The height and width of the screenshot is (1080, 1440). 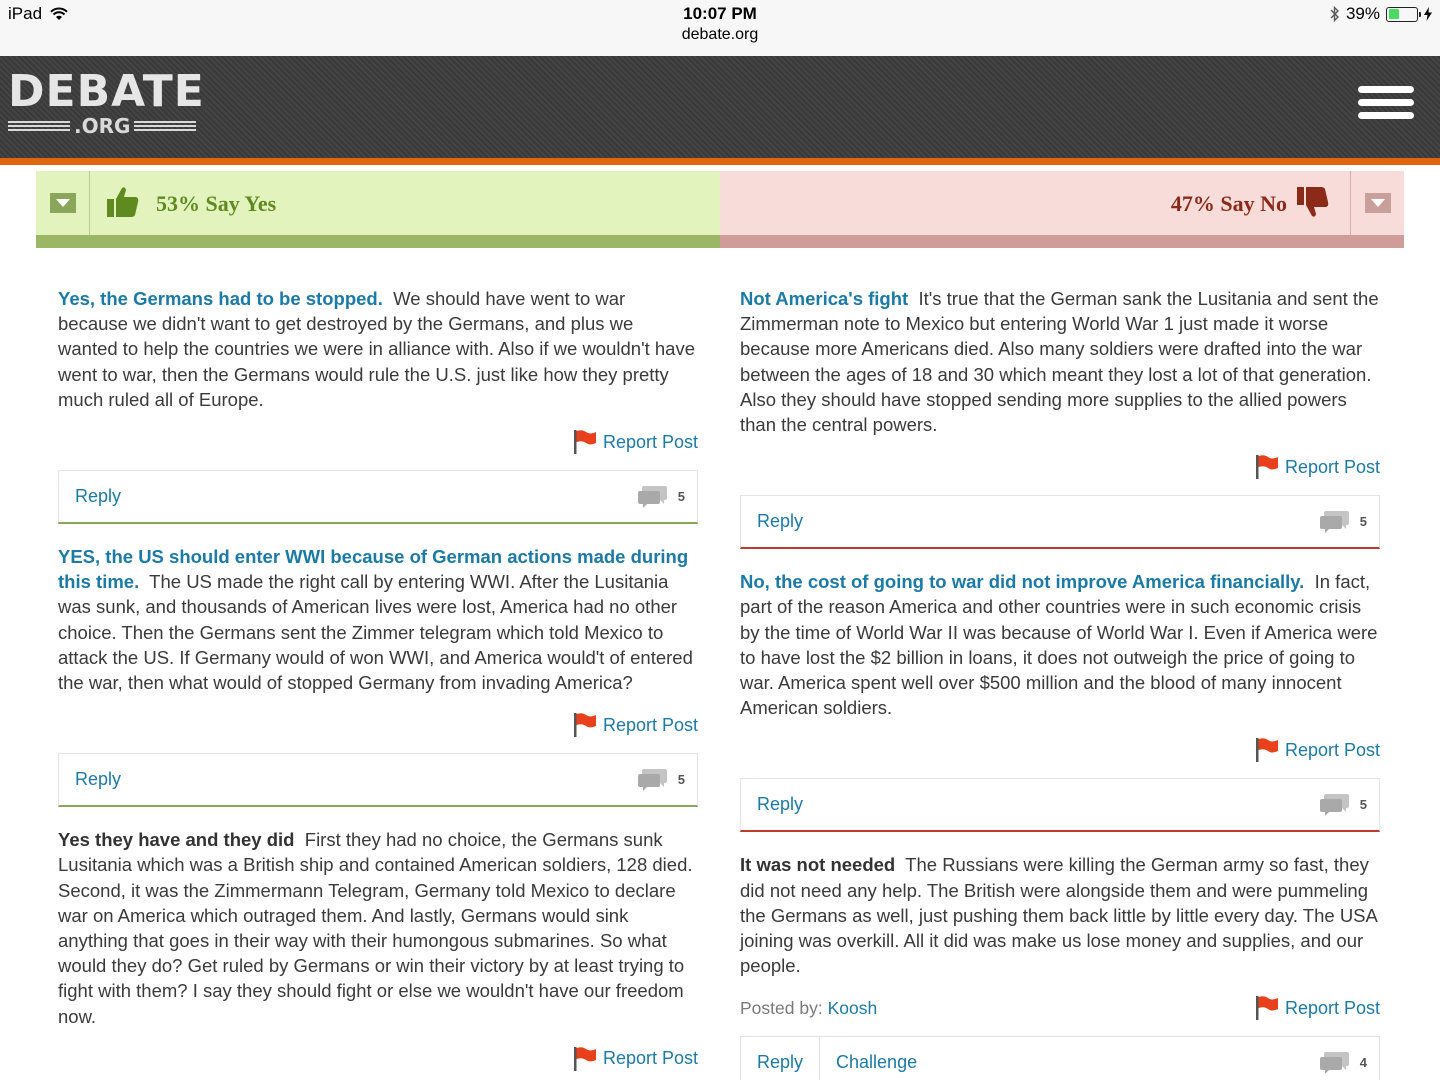 I want to click on yes-dropdown-button, so click(x=63, y=203).